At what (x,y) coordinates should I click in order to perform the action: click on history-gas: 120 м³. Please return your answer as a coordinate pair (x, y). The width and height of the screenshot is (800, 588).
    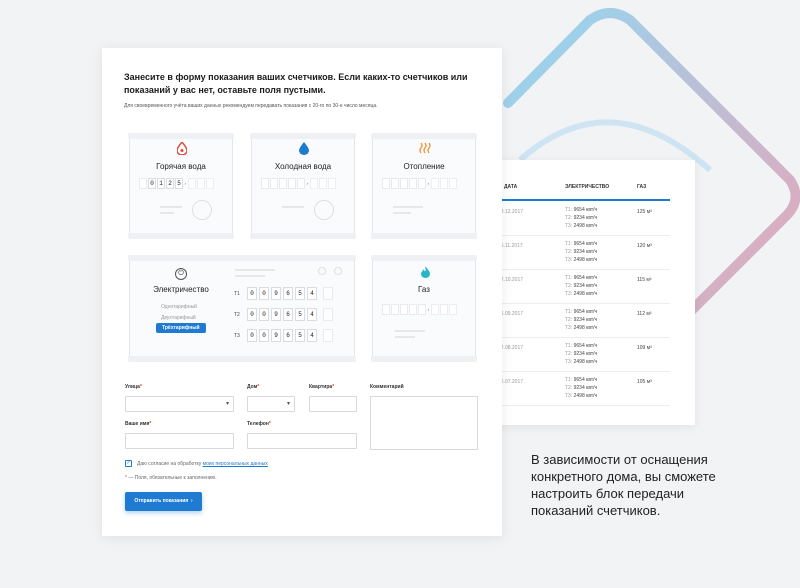
    Looking at the image, I should click on (644, 246).